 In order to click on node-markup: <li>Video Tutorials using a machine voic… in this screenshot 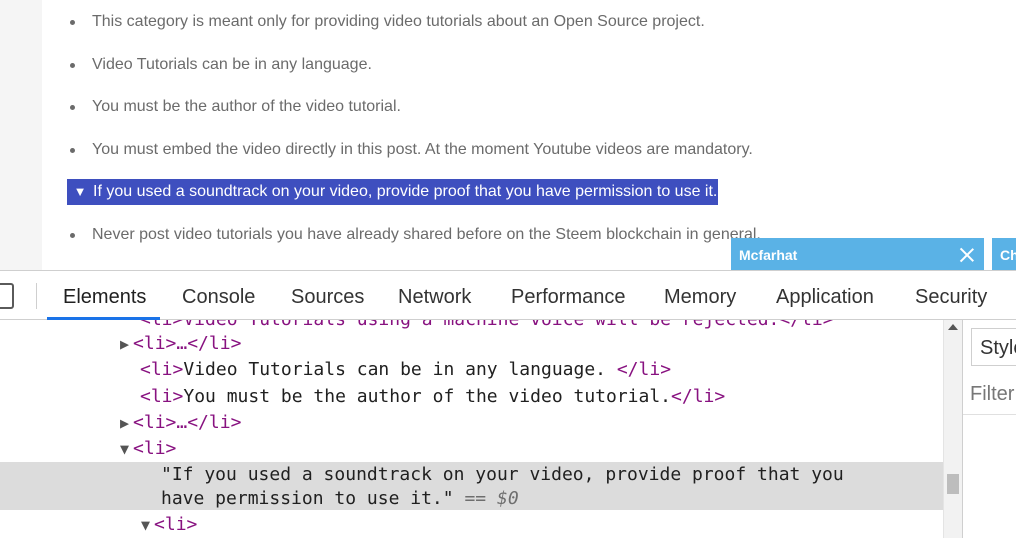, I will do `click(487, 325)`.